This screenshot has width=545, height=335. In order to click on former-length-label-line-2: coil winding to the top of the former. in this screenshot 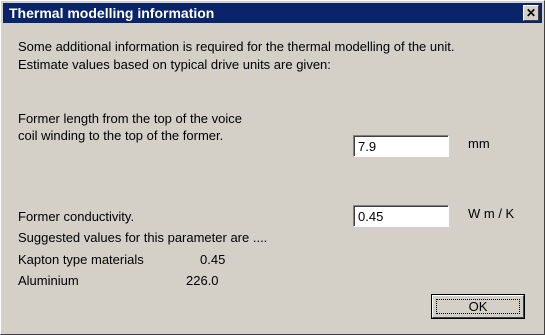, I will do `click(121, 135)`.